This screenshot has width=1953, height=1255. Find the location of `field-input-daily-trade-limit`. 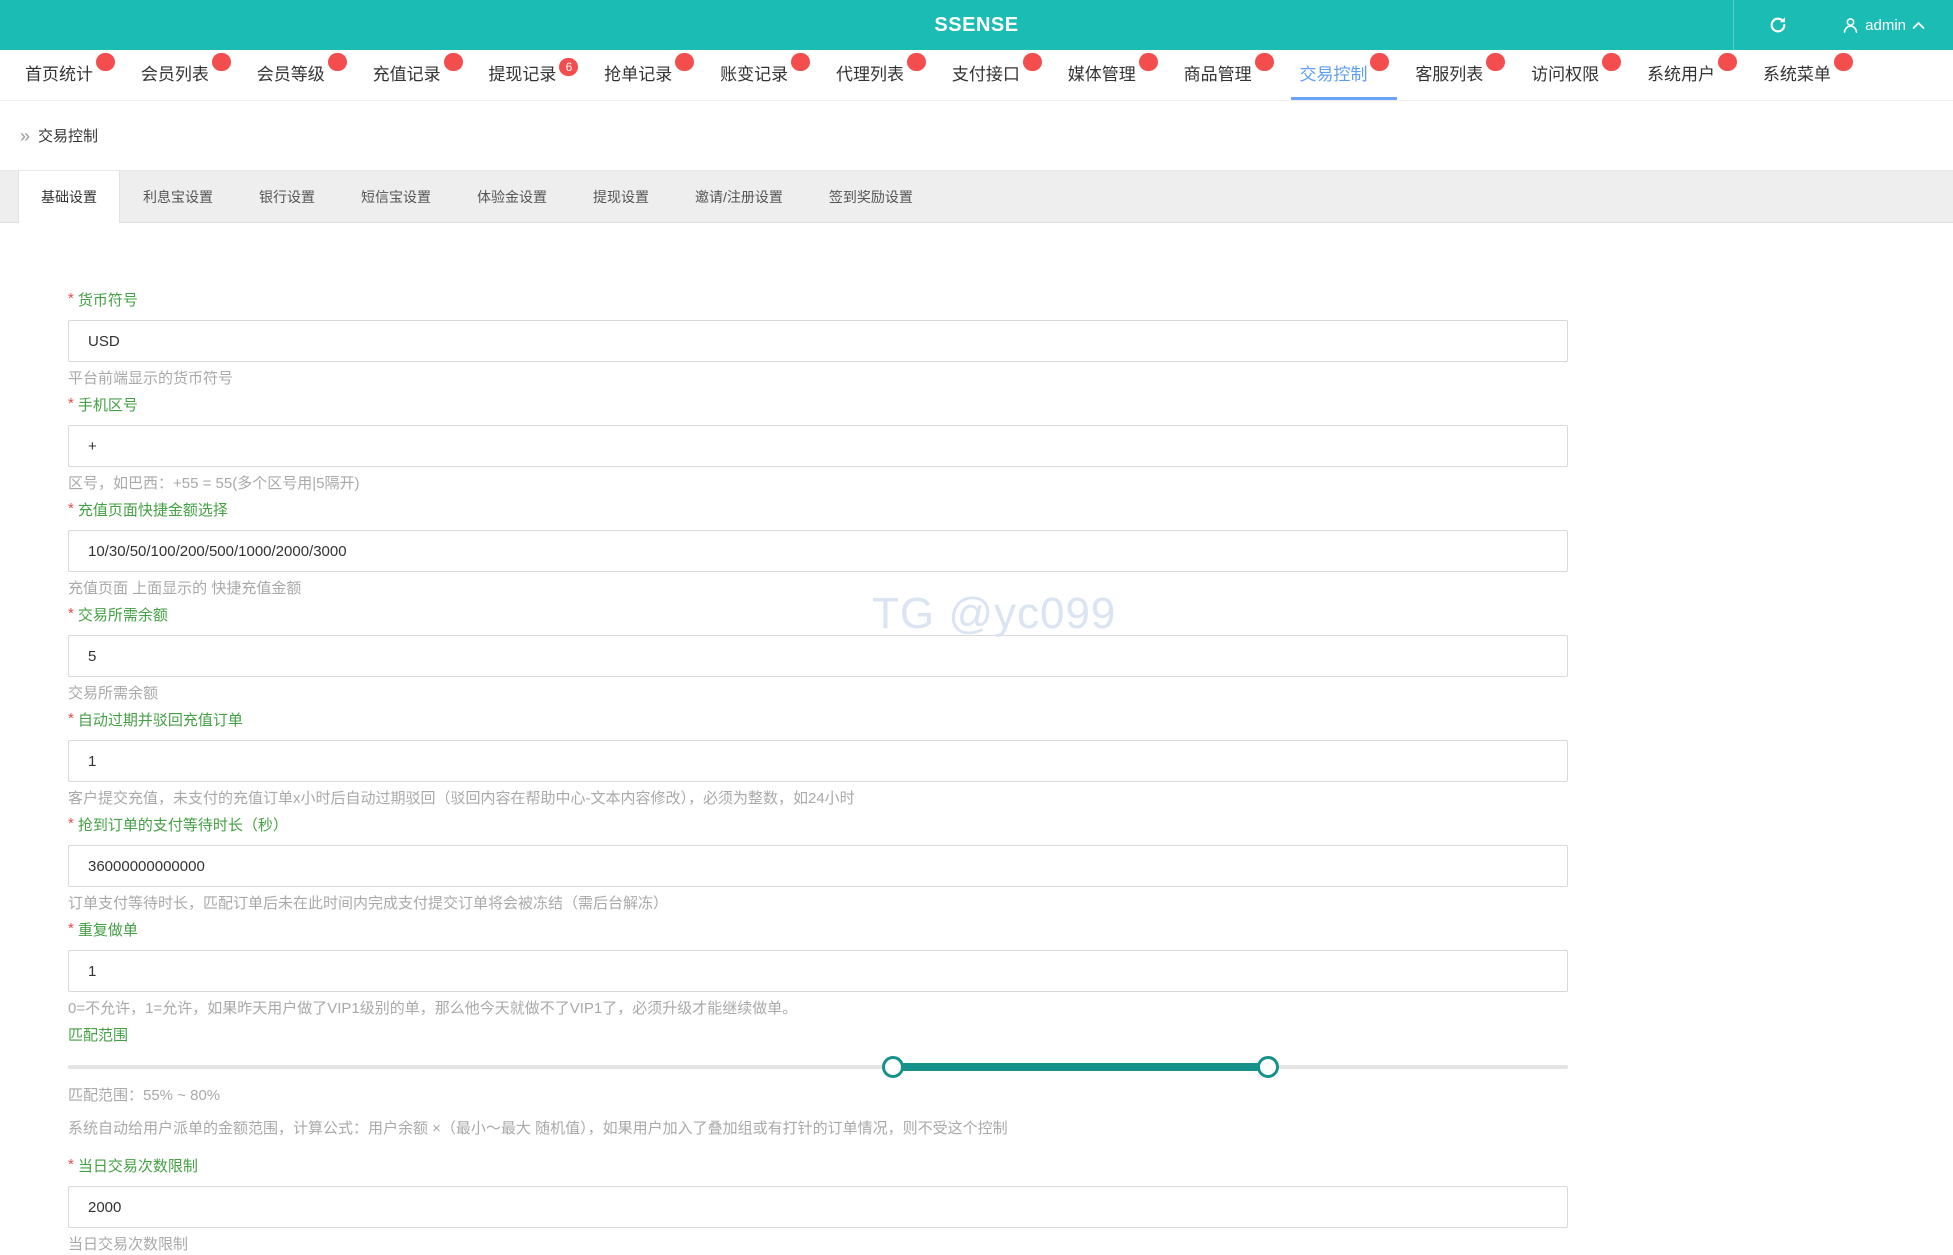

field-input-daily-trade-limit is located at coordinates (818, 1207).